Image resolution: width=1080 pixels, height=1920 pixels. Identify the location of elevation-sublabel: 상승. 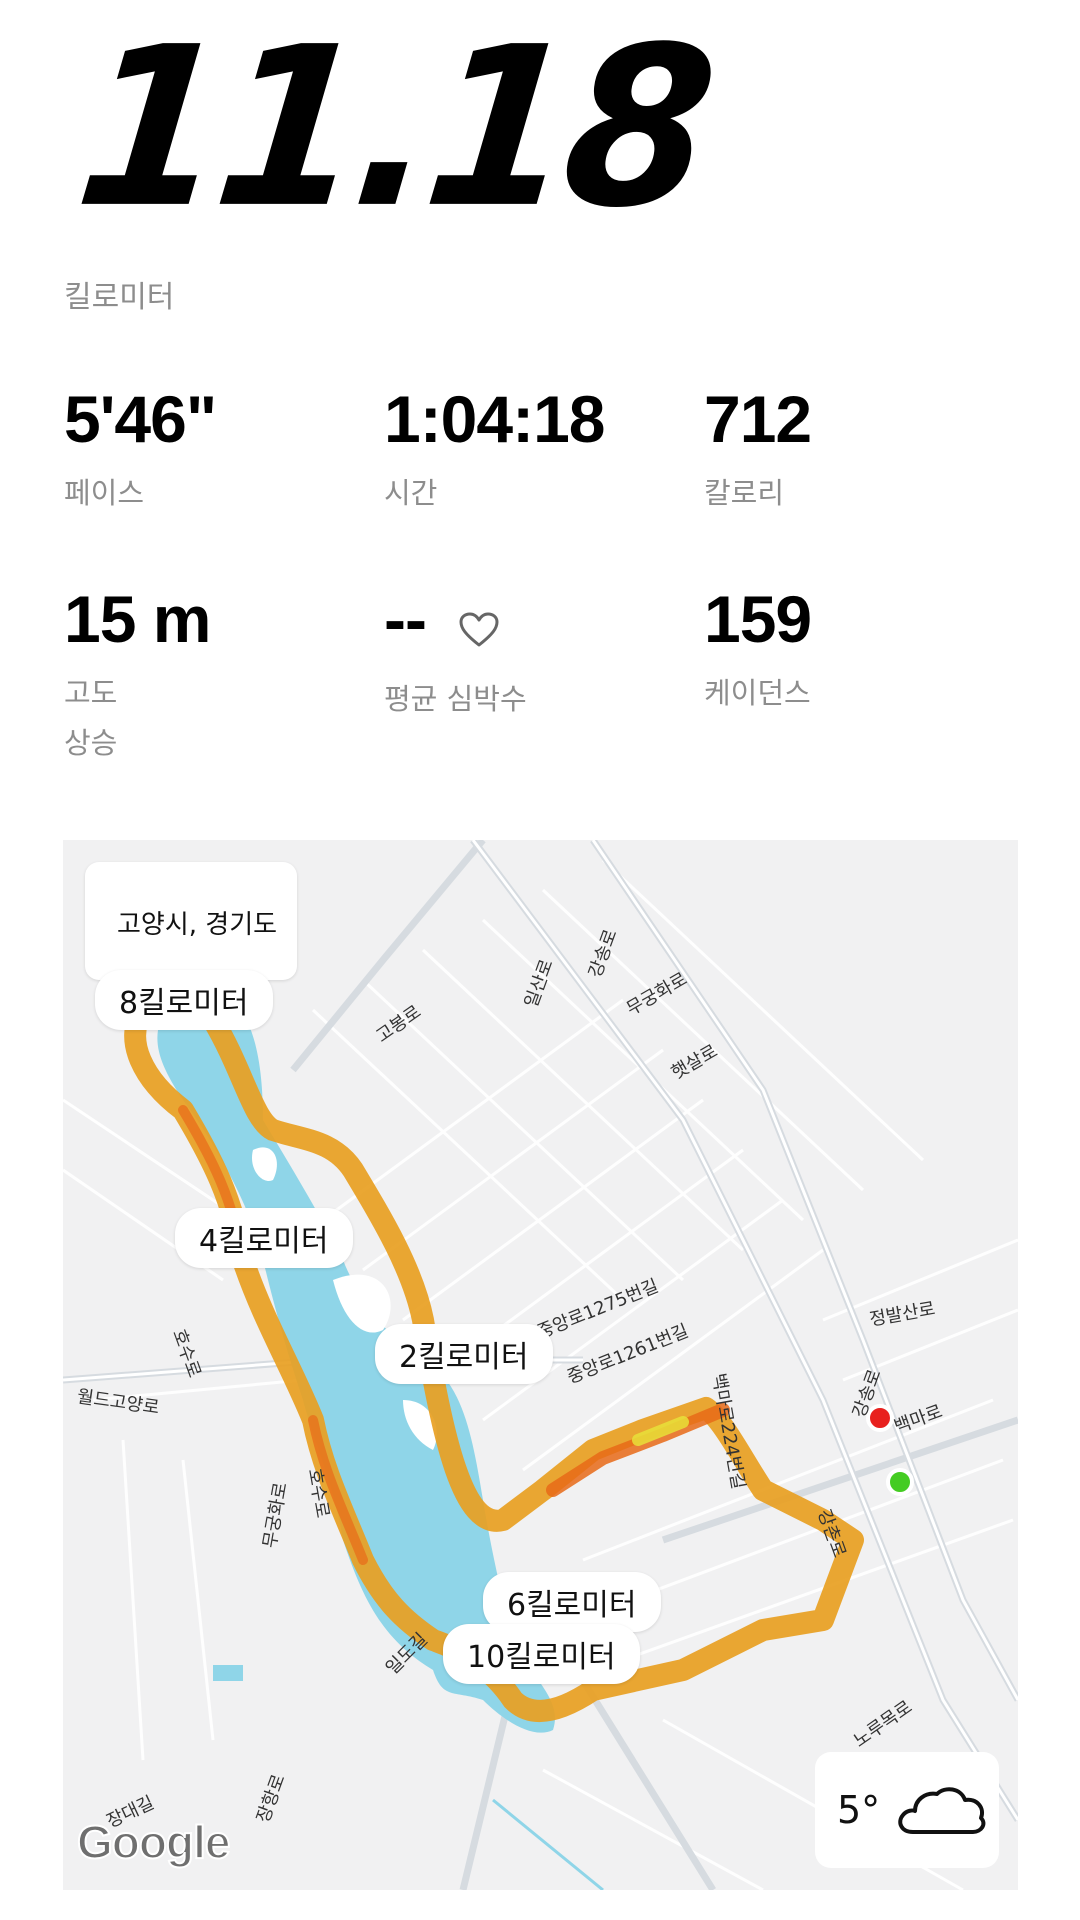
(91, 743).